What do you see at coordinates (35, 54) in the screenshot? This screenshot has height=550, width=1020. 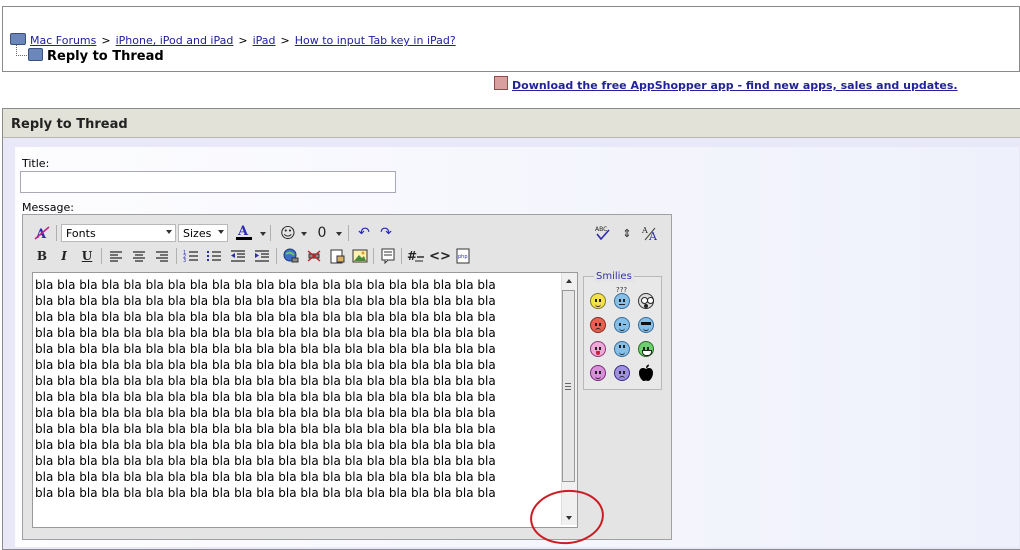 I see `thread-folder-icon` at bounding box center [35, 54].